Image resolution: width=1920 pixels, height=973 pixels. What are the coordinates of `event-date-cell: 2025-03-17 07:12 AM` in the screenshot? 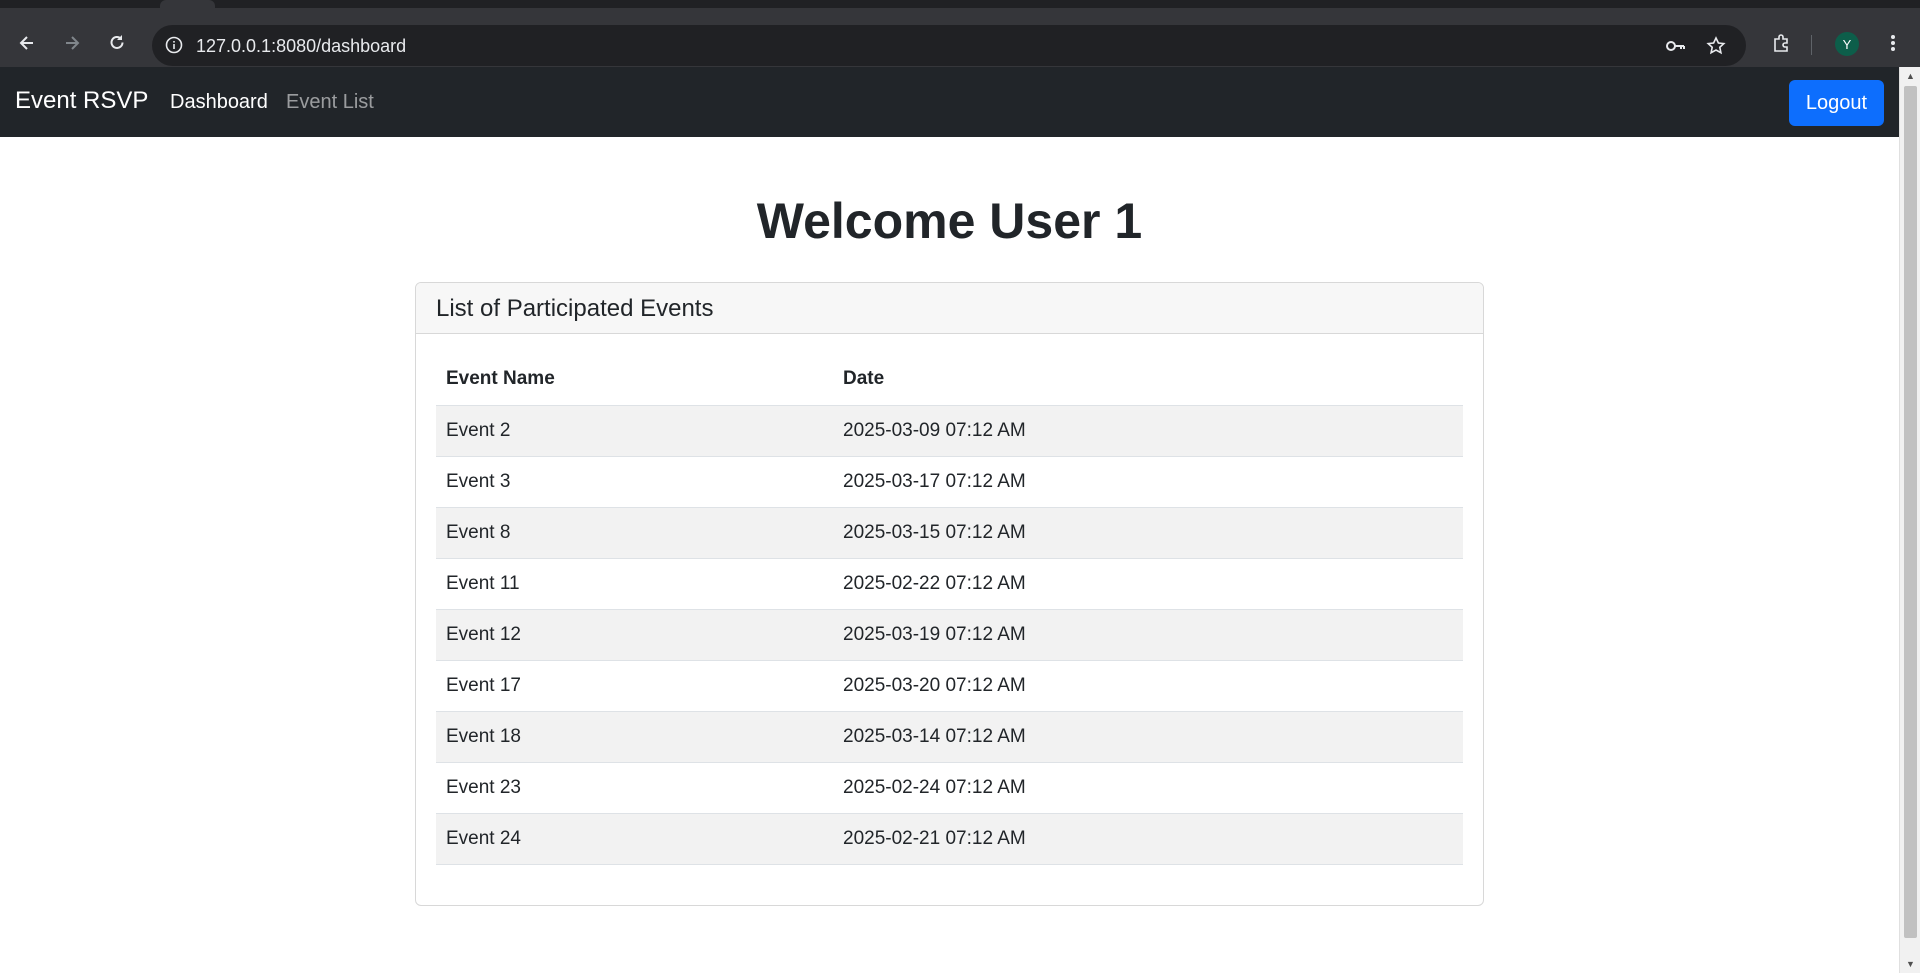 It's located at (1148, 482).